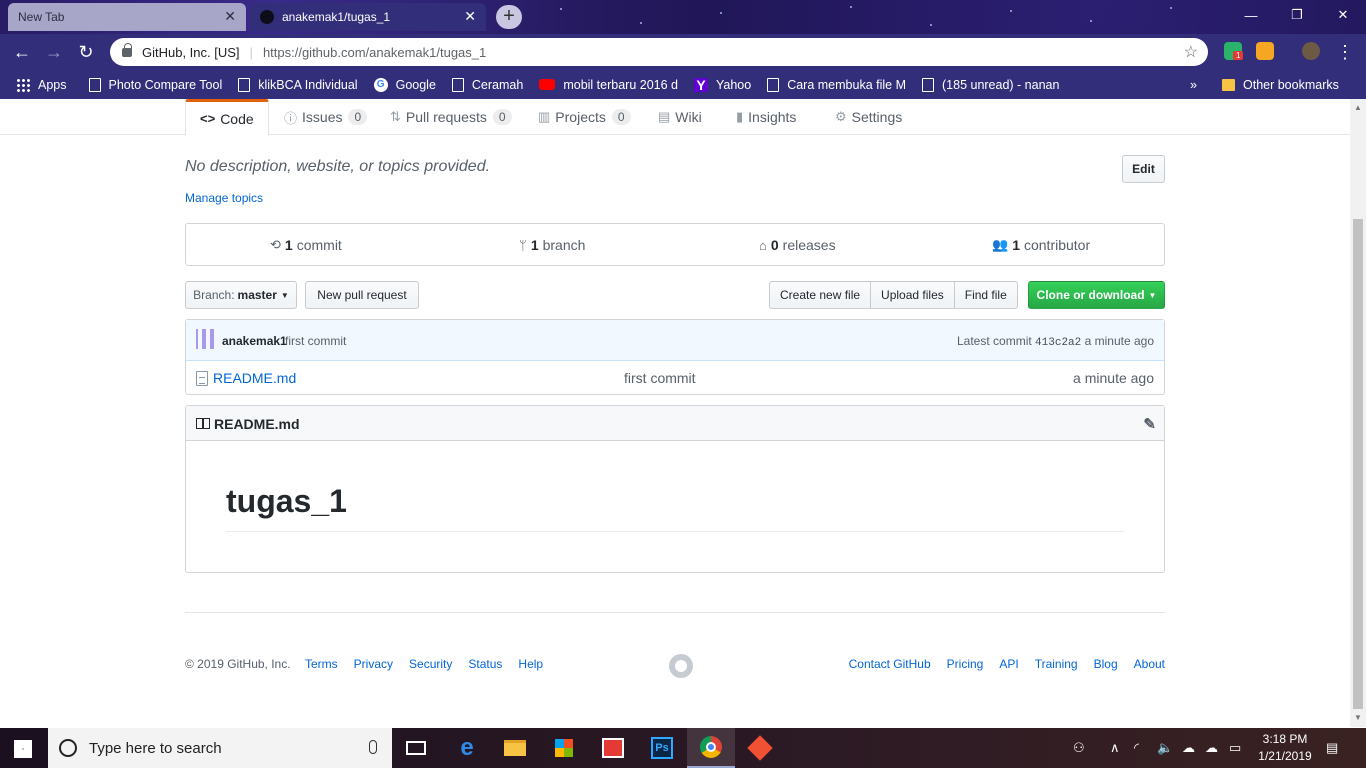  What do you see at coordinates (530, 664) in the screenshot?
I see `footer-link-help: Help` at bounding box center [530, 664].